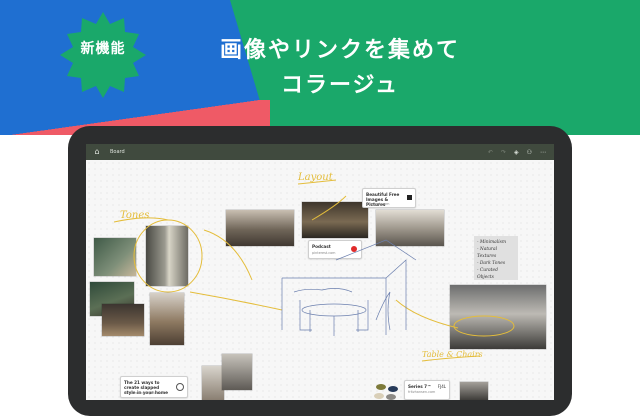  Describe the element at coordinates (329, 208) in the screenshot. I see `arrow-to-card` at that location.